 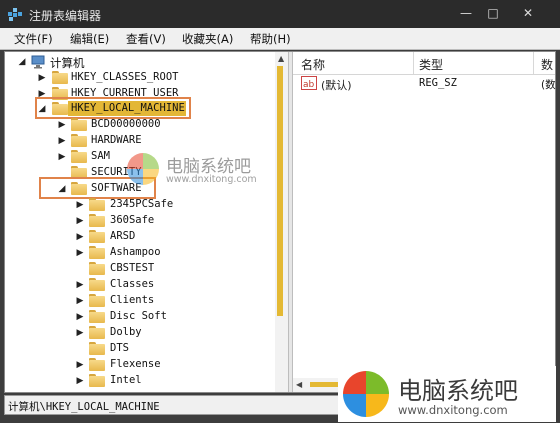 I want to click on tree-label: BCD00000000, so click(x=126, y=124).